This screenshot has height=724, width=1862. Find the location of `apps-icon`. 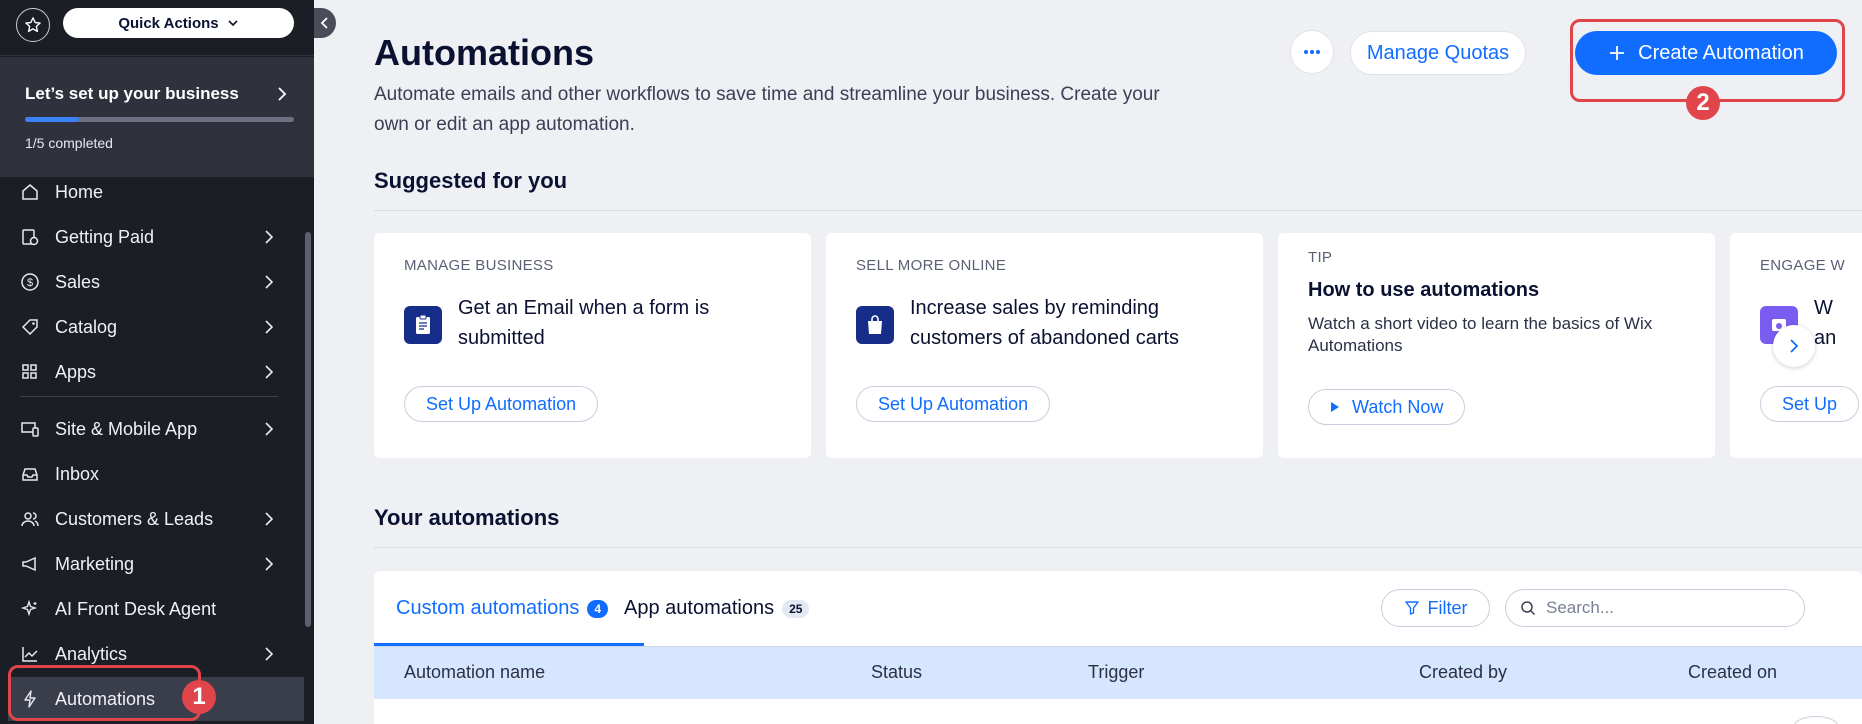

apps-icon is located at coordinates (29, 371).